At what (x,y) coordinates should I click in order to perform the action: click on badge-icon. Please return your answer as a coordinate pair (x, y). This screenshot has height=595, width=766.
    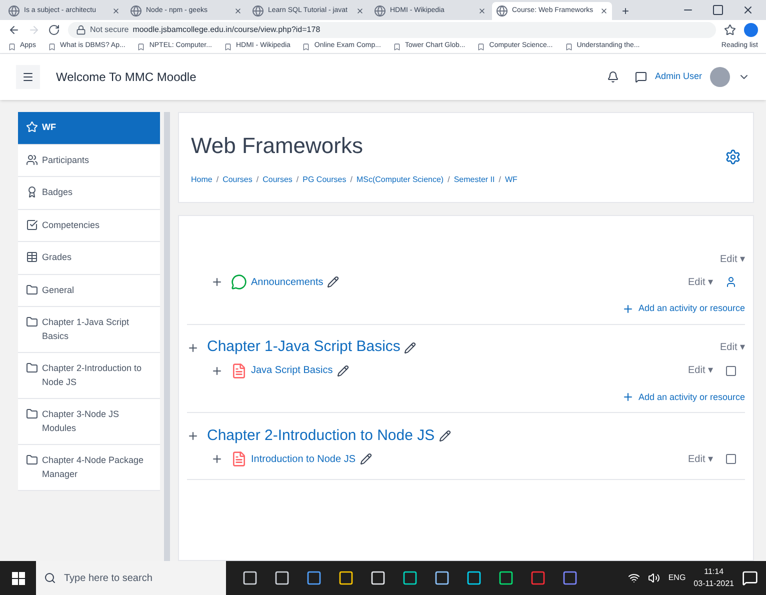
    Looking at the image, I should click on (32, 192).